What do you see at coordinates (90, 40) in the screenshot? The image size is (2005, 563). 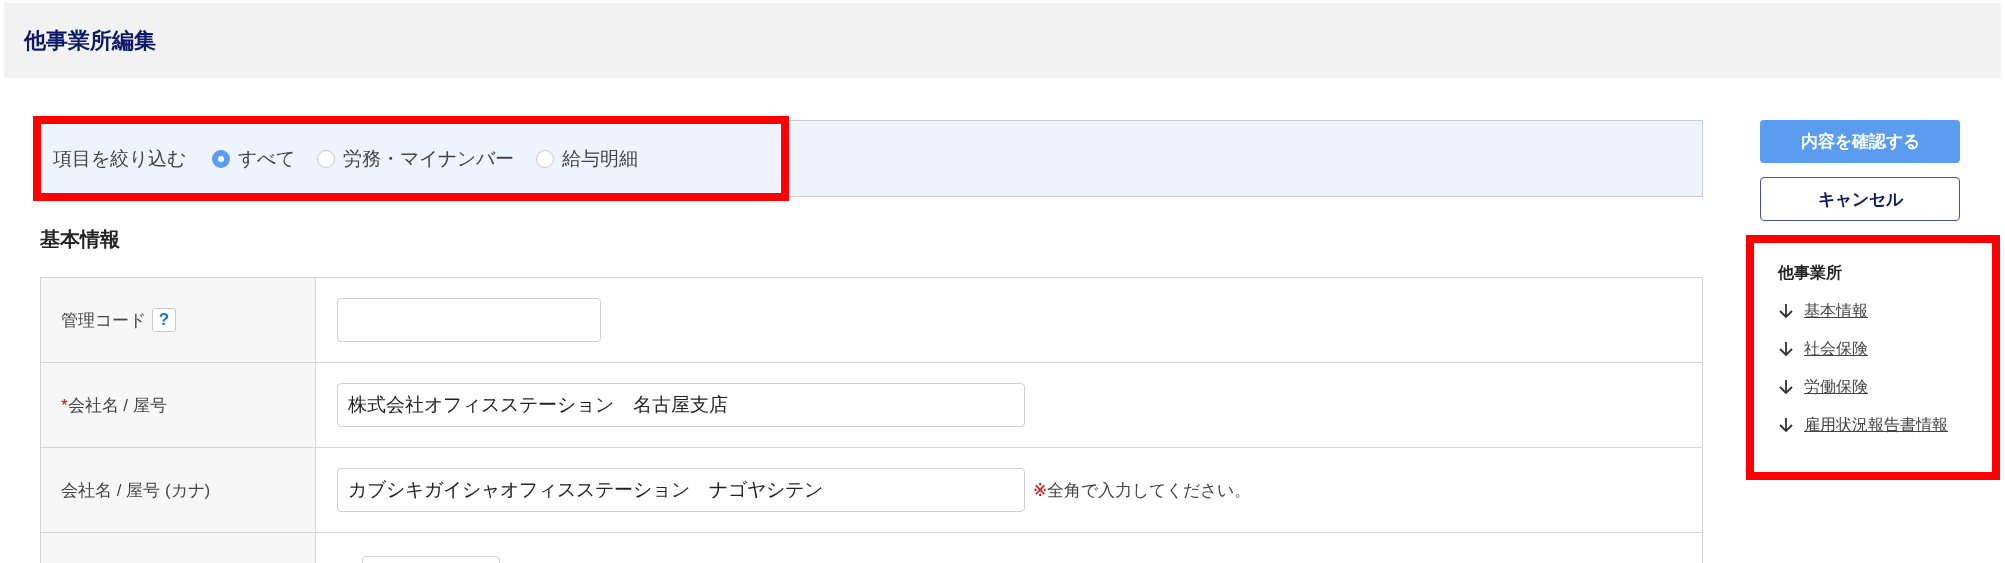 I see `page-title: 他事業所編集` at bounding box center [90, 40].